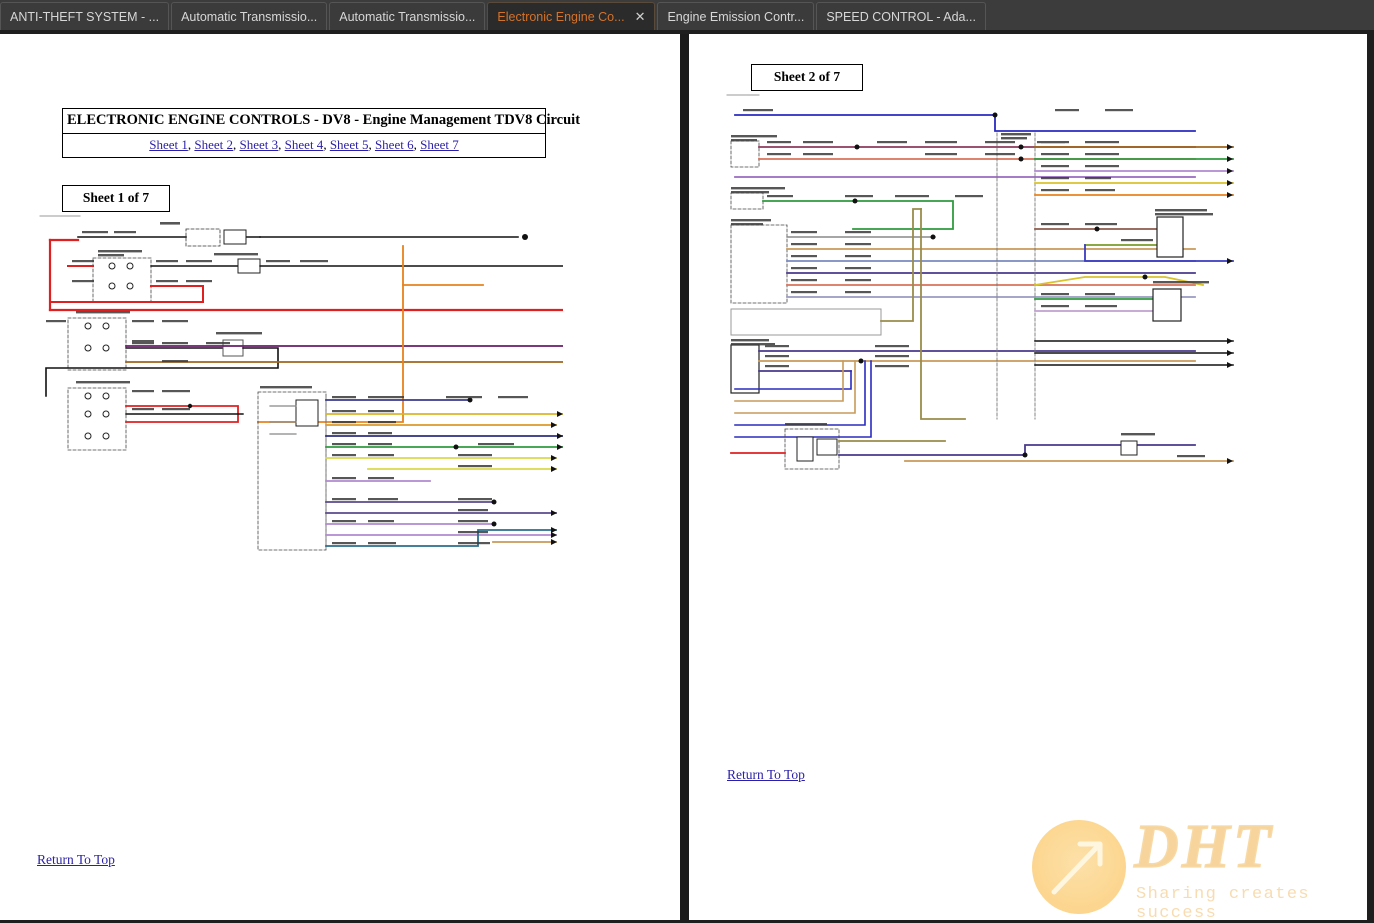 The image size is (1374, 923). What do you see at coordinates (116, 198) in the screenshot?
I see `sheet-badge-1: Sheet 1 of 7` at bounding box center [116, 198].